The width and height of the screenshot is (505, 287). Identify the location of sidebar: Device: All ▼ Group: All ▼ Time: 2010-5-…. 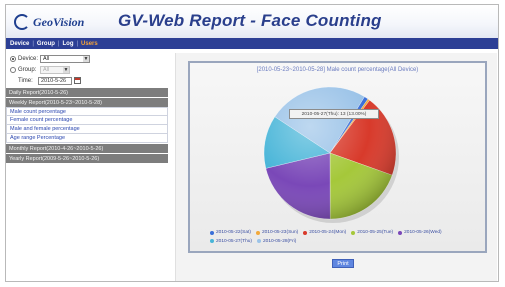
(87, 108).